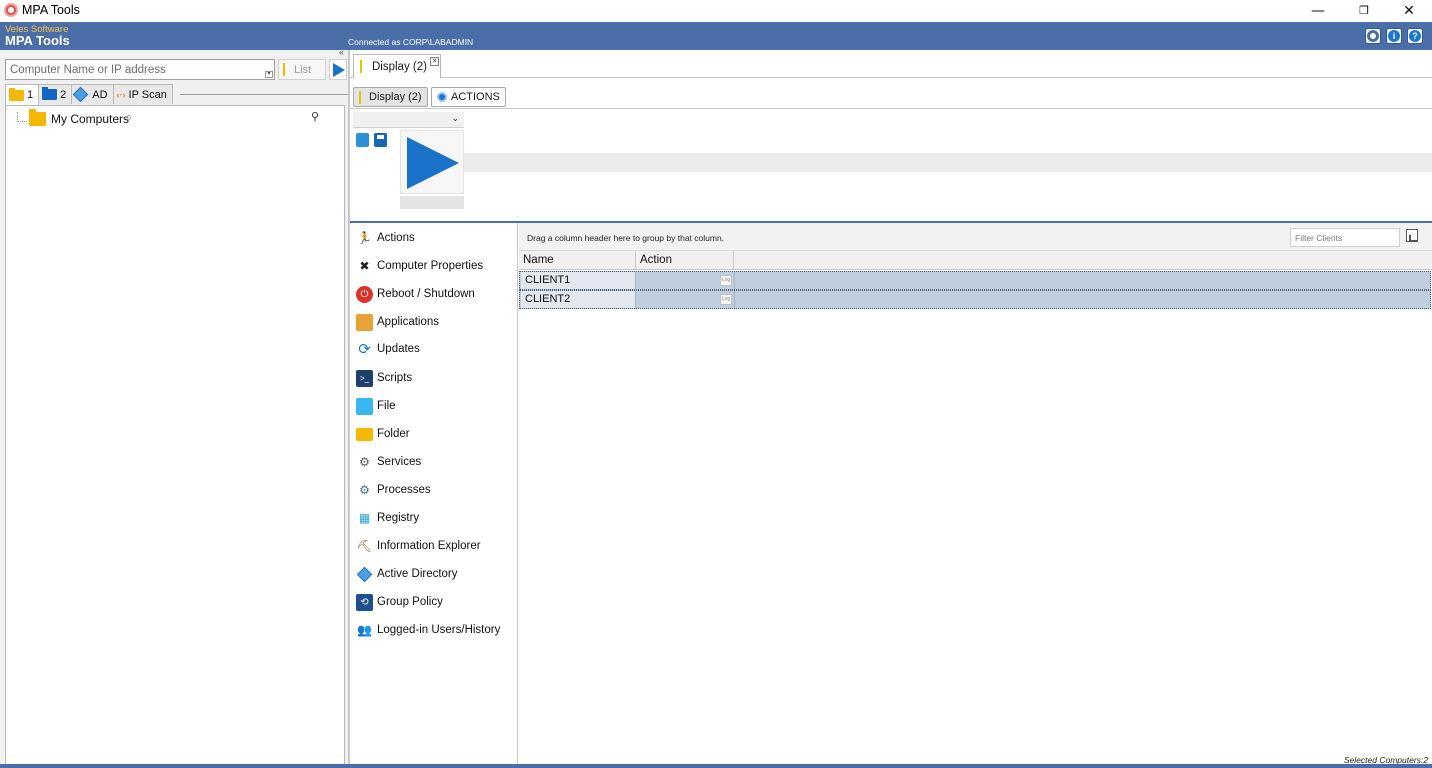 This screenshot has height=768, width=1432. I want to click on action-item-label: Services, so click(399, 462).